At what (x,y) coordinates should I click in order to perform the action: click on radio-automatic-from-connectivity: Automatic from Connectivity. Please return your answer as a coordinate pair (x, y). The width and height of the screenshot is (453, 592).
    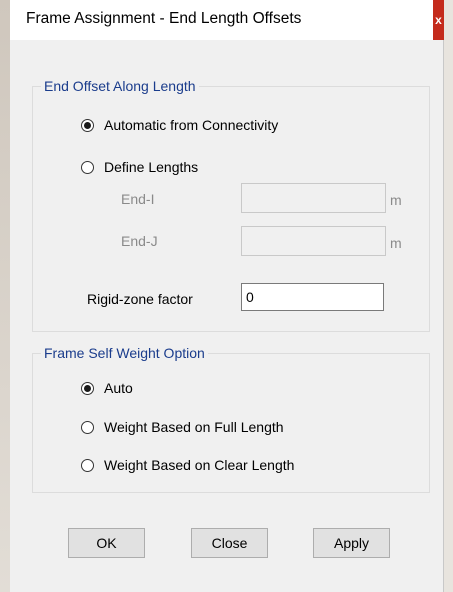
    Looking at the image, I should click on (179, 125).